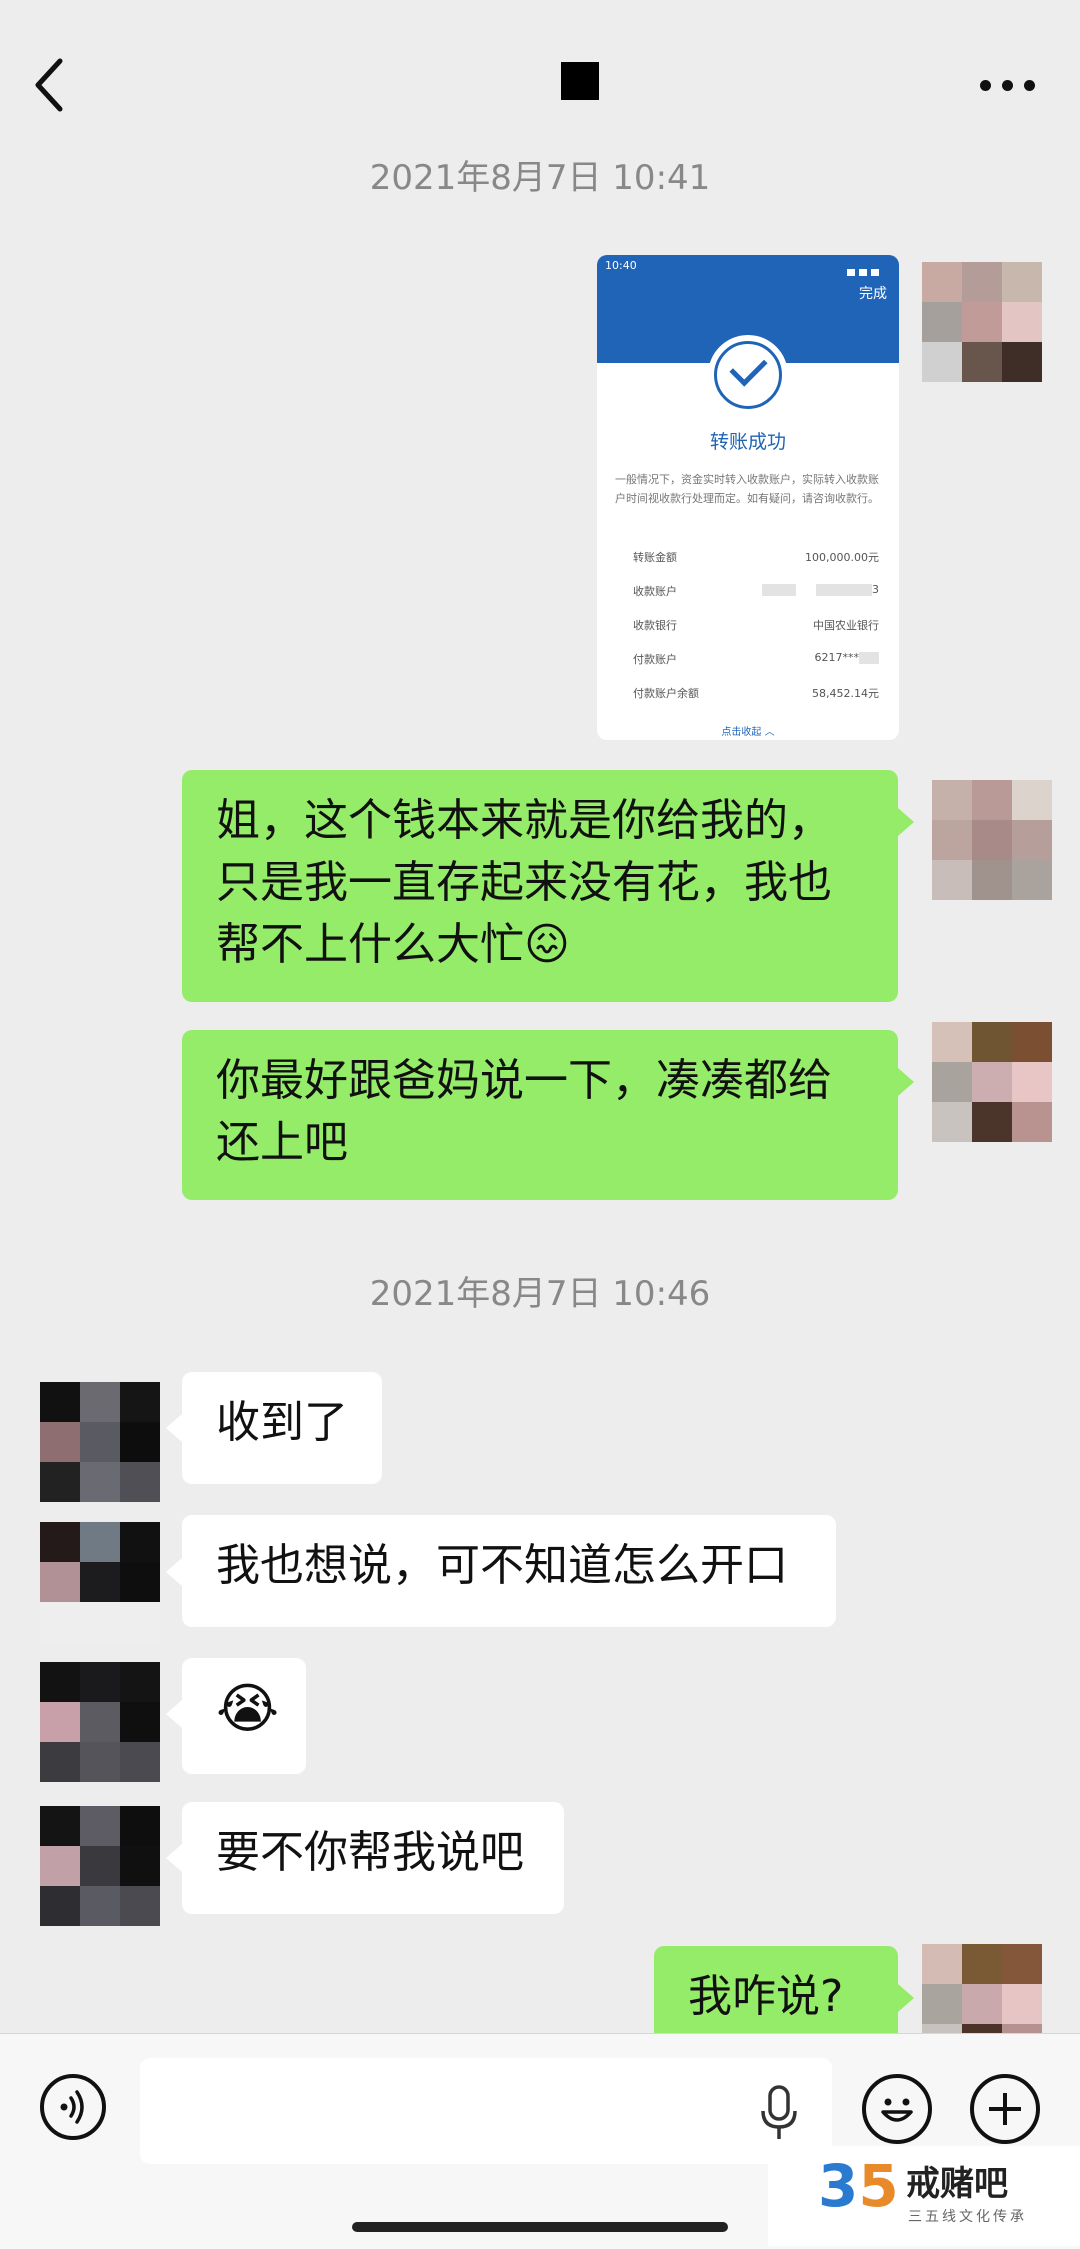  I want to click on message-bubble-received: 要不你帮我说吧, so click(373, 1858).